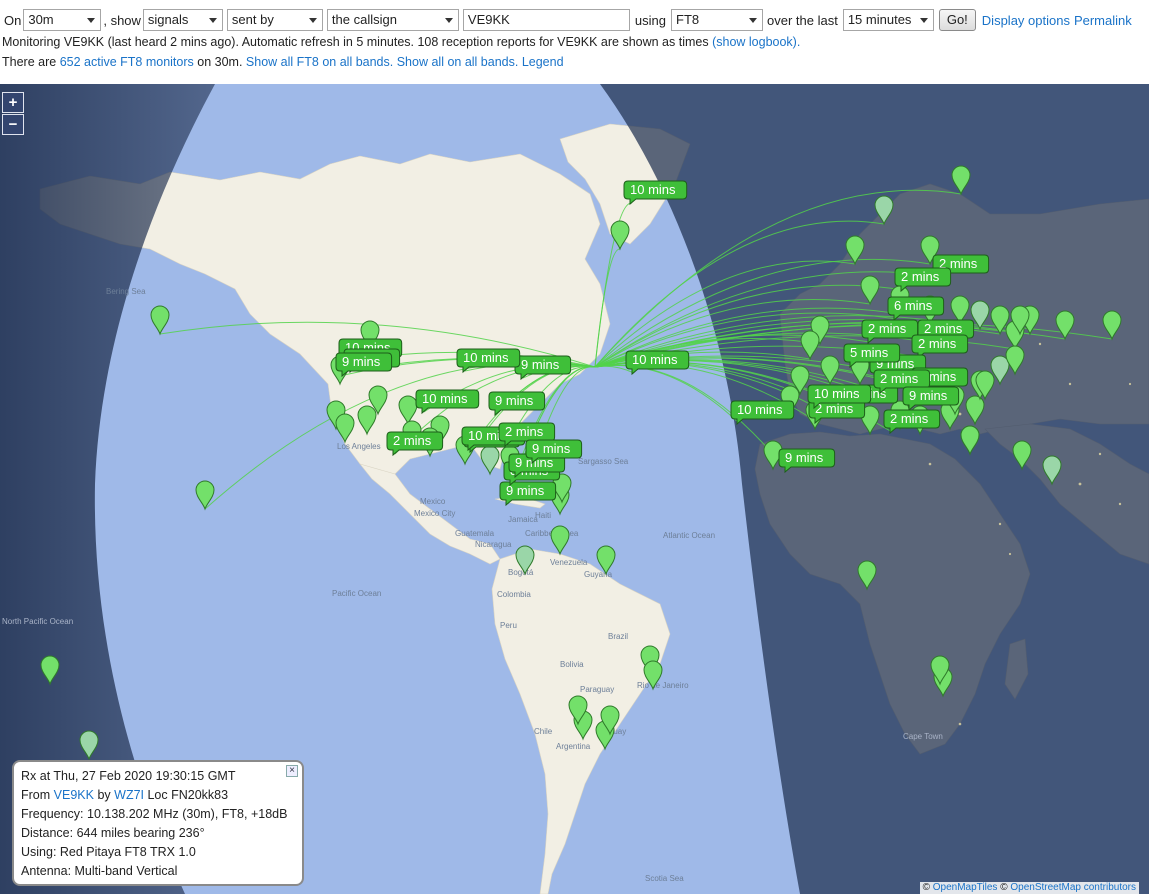  I want to click on geo-label: Atlantic Ocean, so click(689, 535).